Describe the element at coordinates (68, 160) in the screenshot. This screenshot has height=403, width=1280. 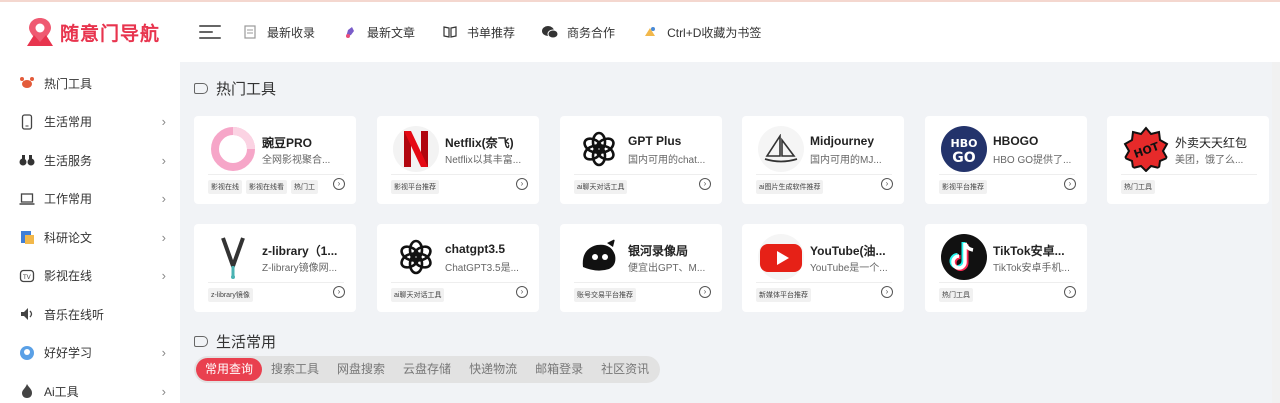
I see `sidebar-item-label: 生活服务` at that location.